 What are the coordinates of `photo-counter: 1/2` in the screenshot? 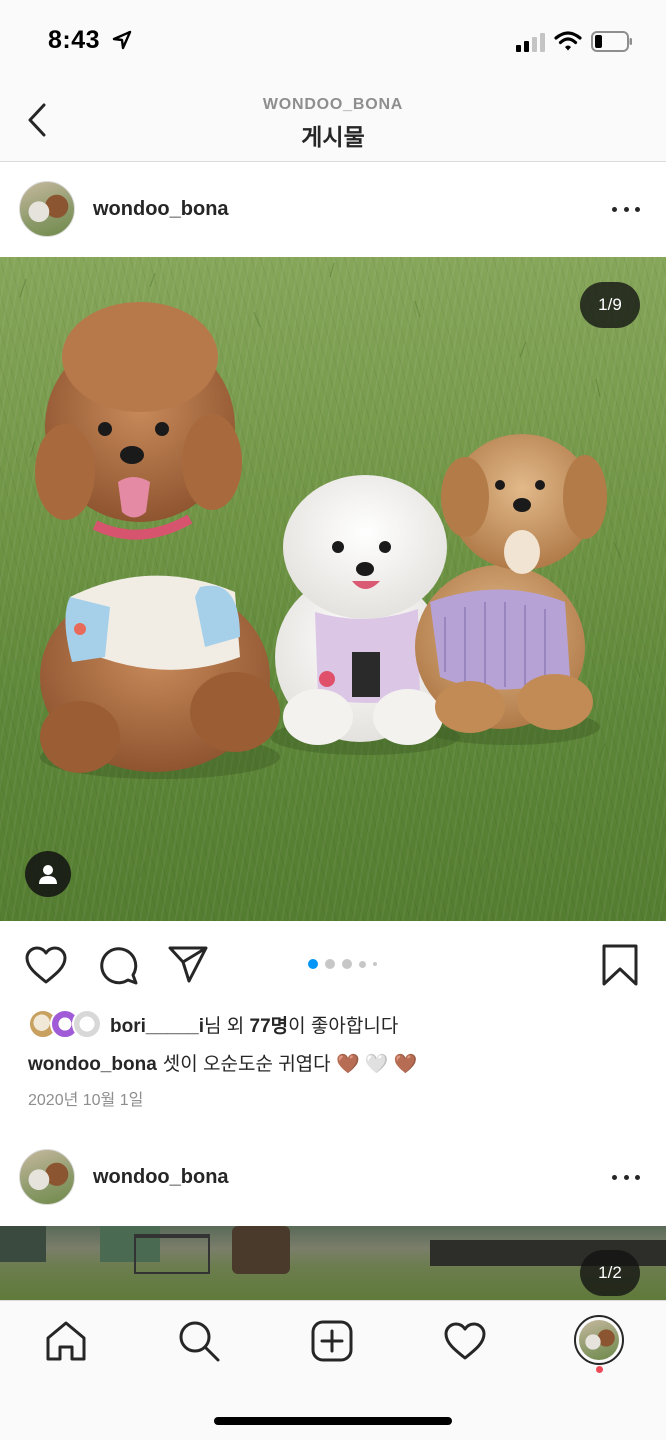 It's located at (610, 1273).